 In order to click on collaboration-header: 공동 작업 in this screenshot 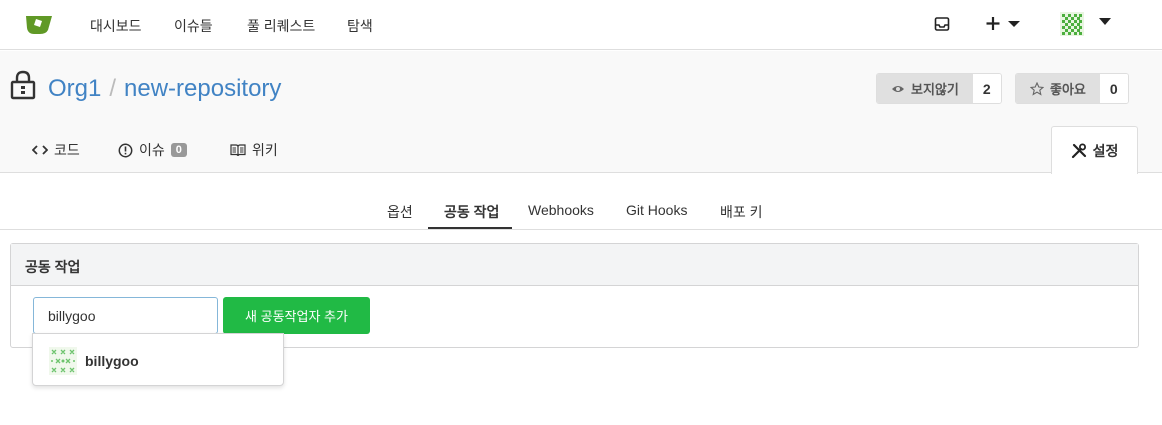, I will do `click(574, 265)`.